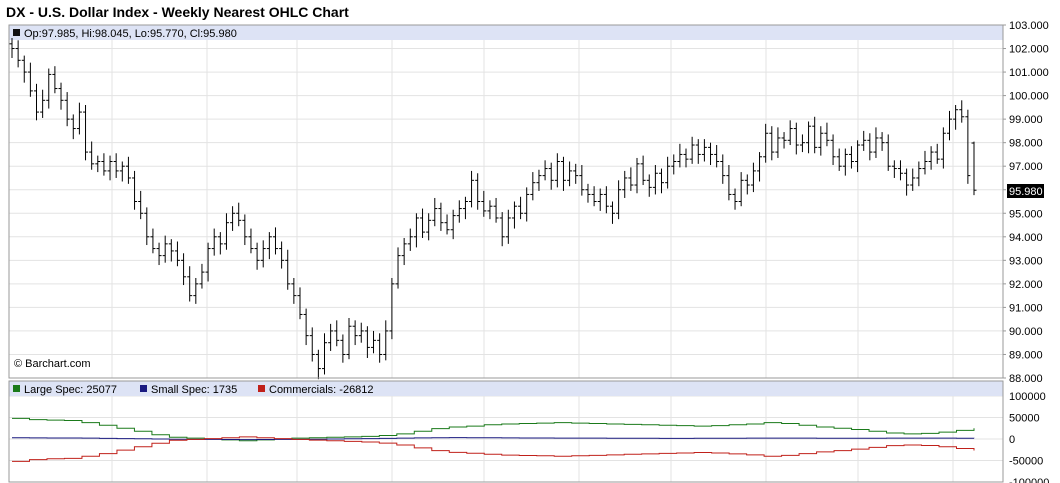  What do you see at coordinates (65, 390) in the screenshot?
I see `cot-legend-item: Large Spec: 25077` at bounding box center [65, 390].